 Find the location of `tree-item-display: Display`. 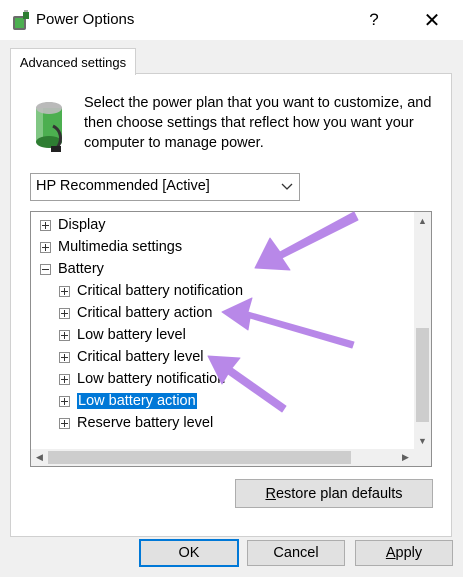

tree-item-display: Display is located at coordinates (73, 225).